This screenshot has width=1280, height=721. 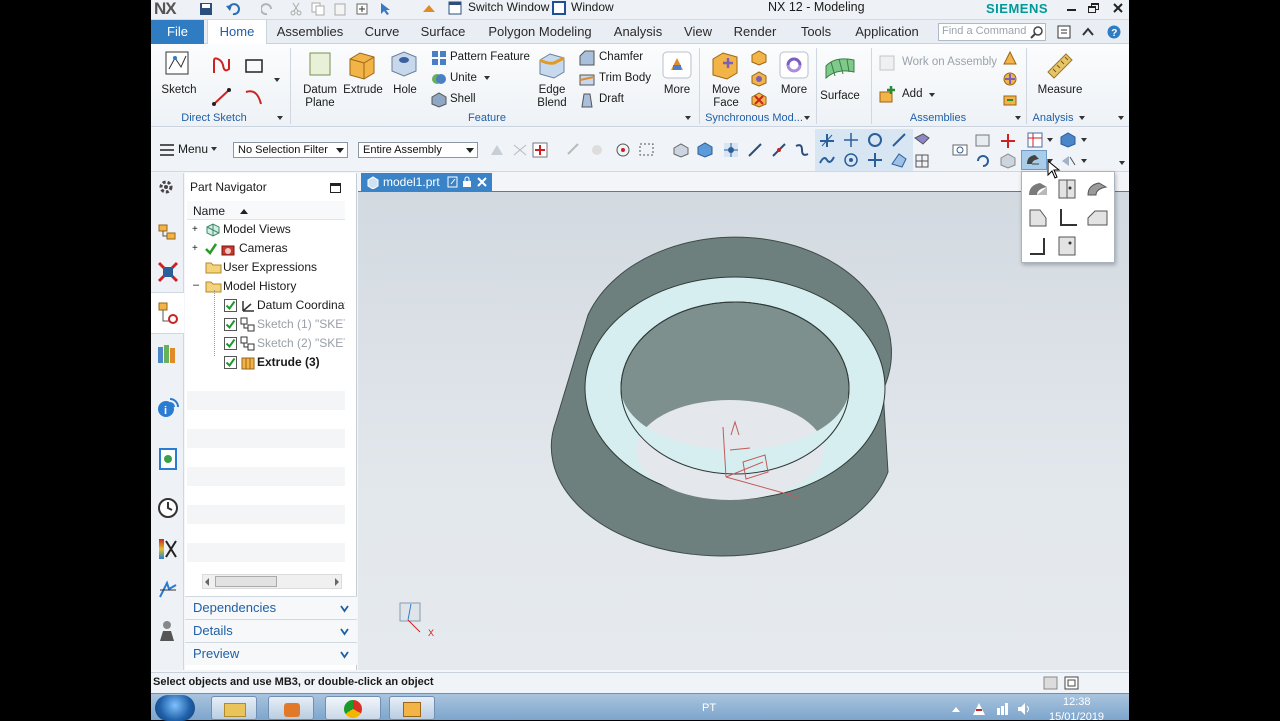 I want to click on more-feature-icon, so click(x=677, y=65).